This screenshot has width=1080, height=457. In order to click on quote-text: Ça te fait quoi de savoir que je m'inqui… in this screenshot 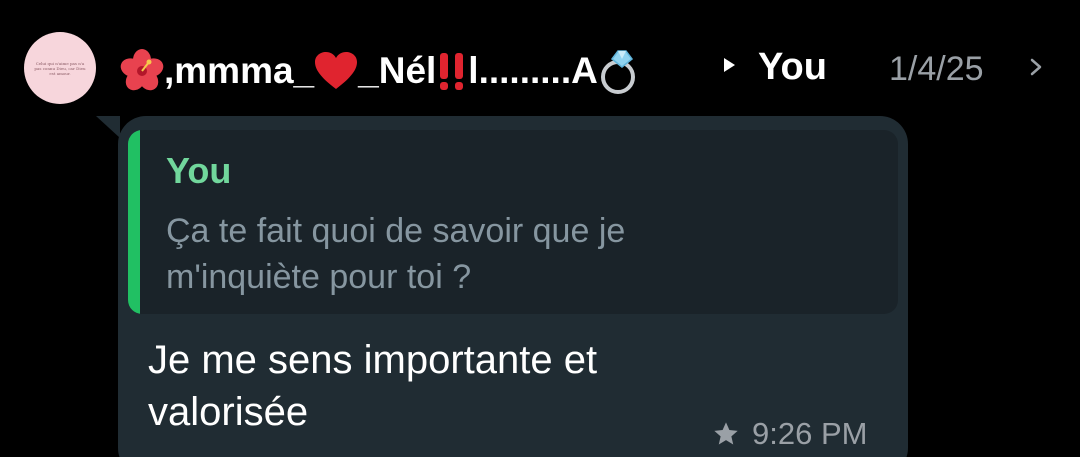, I will do `click(396, 254)`.